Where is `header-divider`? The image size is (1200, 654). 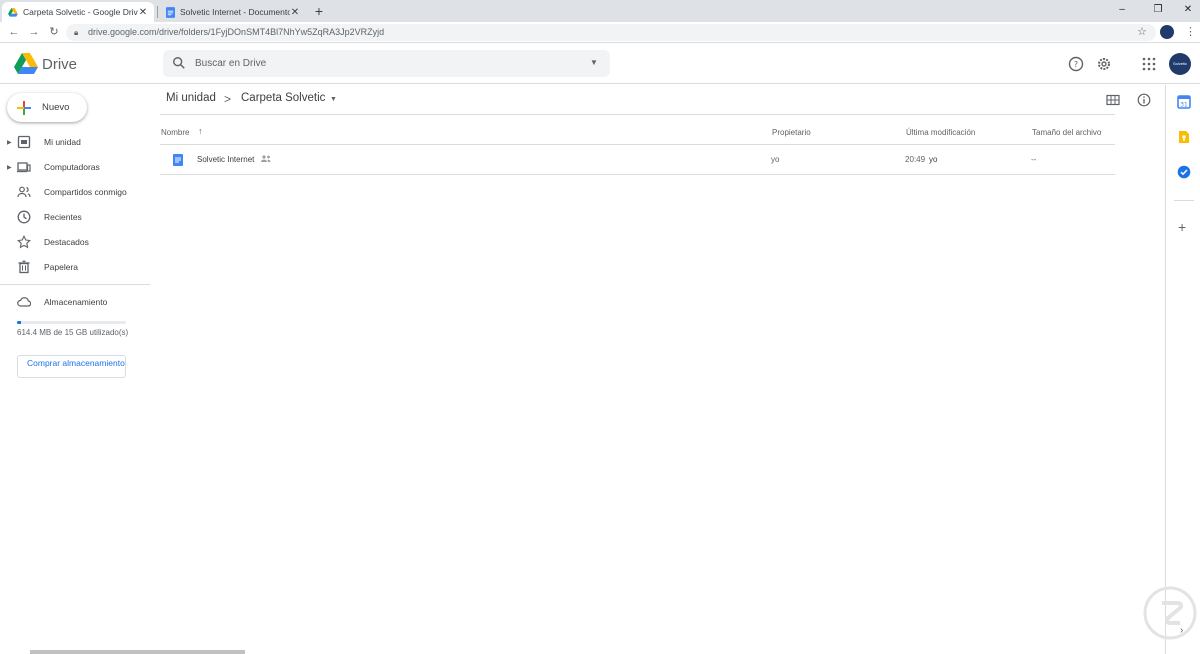
header-divider is located at coordinates (637, 114).